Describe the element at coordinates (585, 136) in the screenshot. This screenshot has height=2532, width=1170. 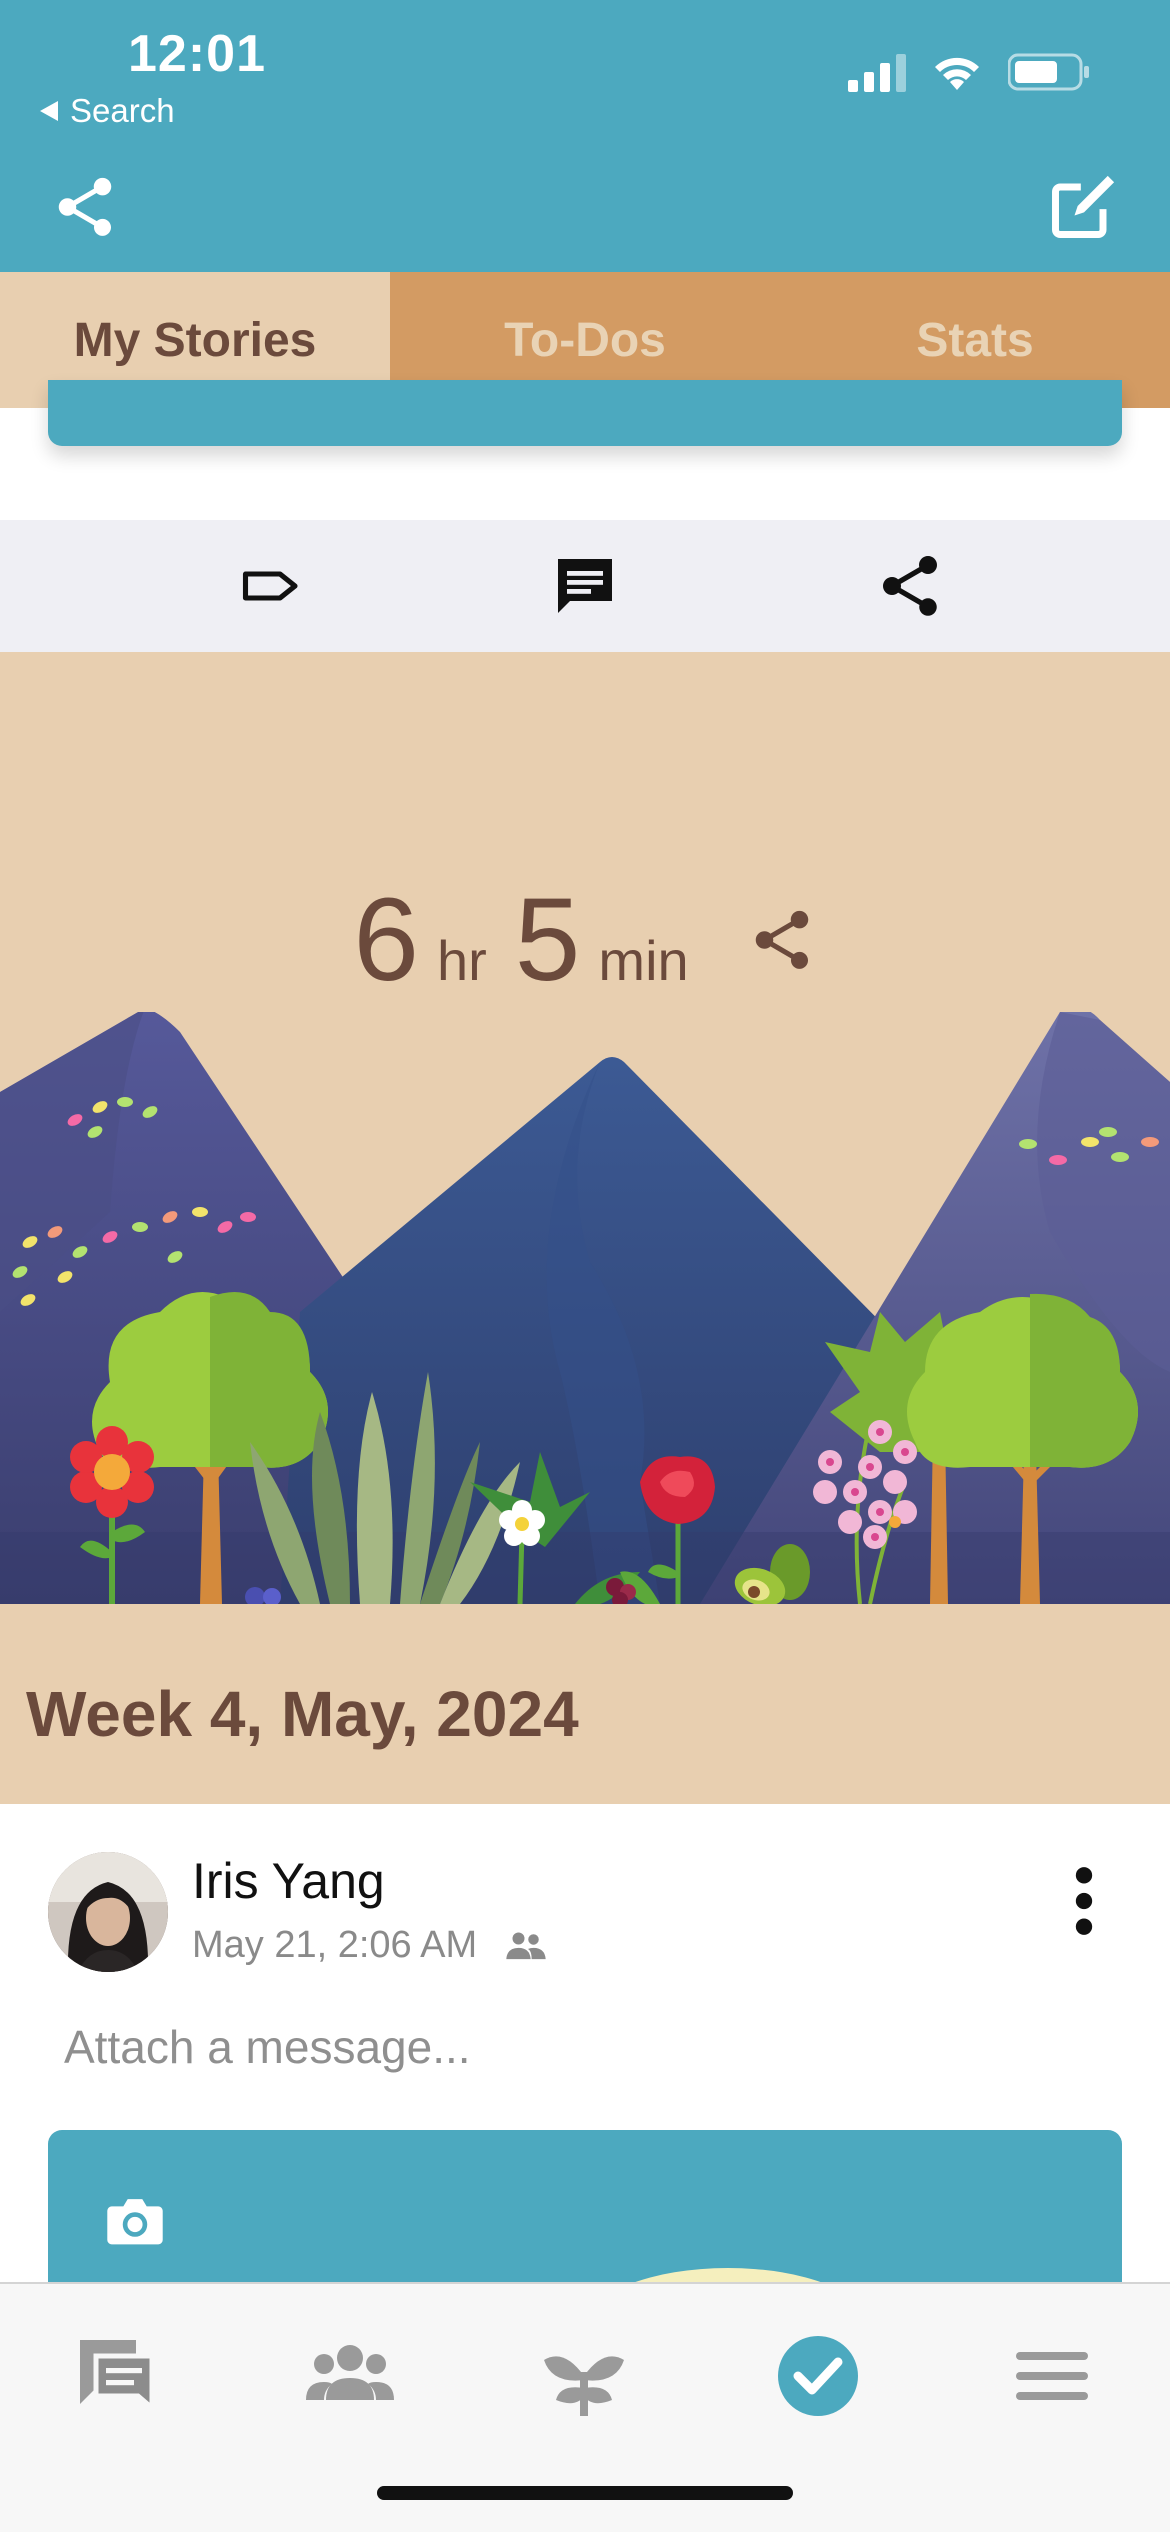
I see `app-header: 12:01 Search` at that location.